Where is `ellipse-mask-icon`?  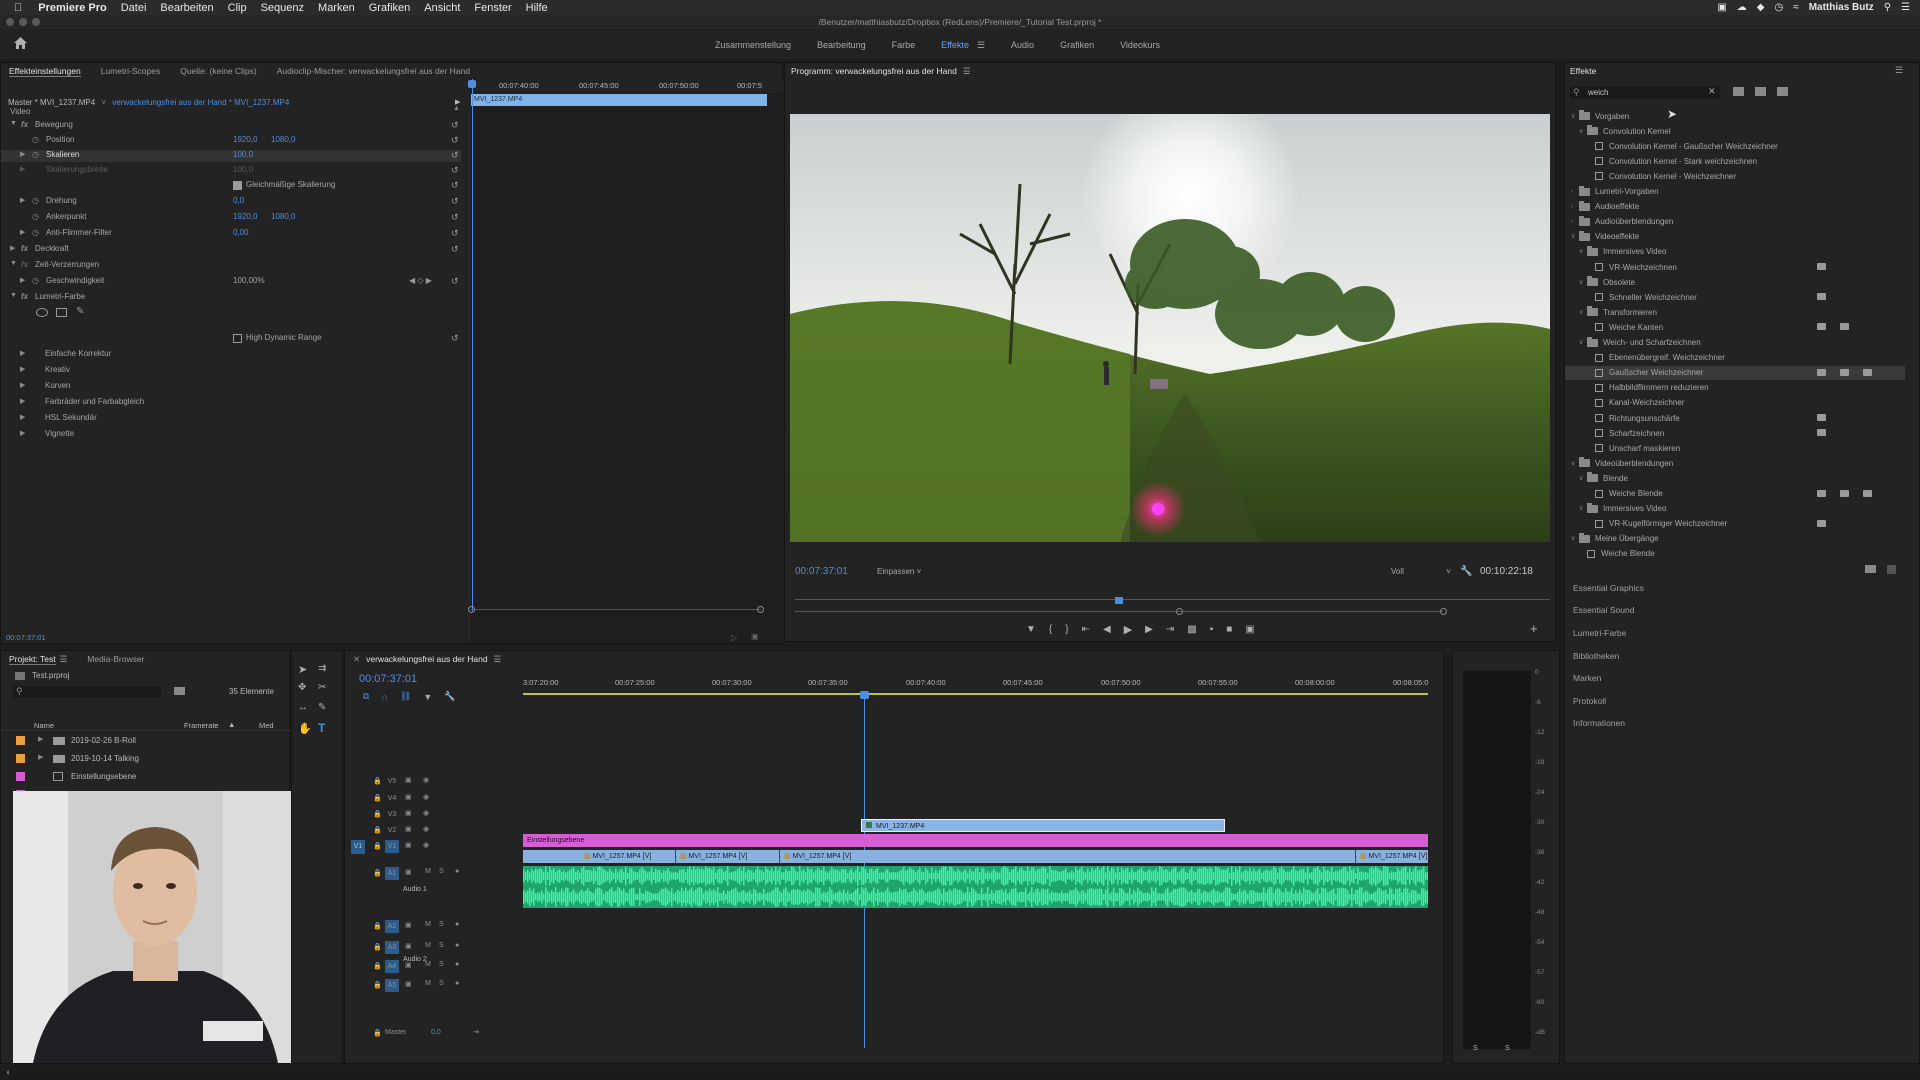
ellipse-mask-icon is located at coordinates (42, 312).